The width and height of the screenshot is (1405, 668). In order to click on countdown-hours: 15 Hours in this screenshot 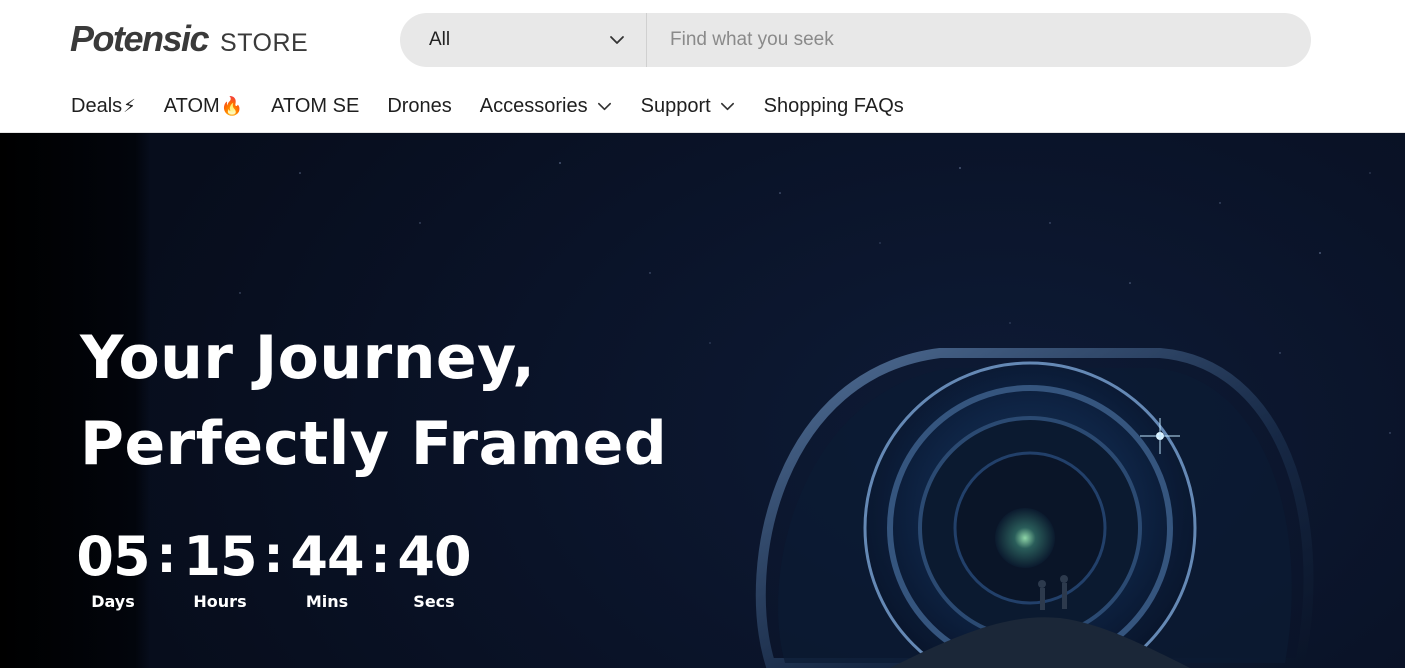, I will do `click(220, 568)`.